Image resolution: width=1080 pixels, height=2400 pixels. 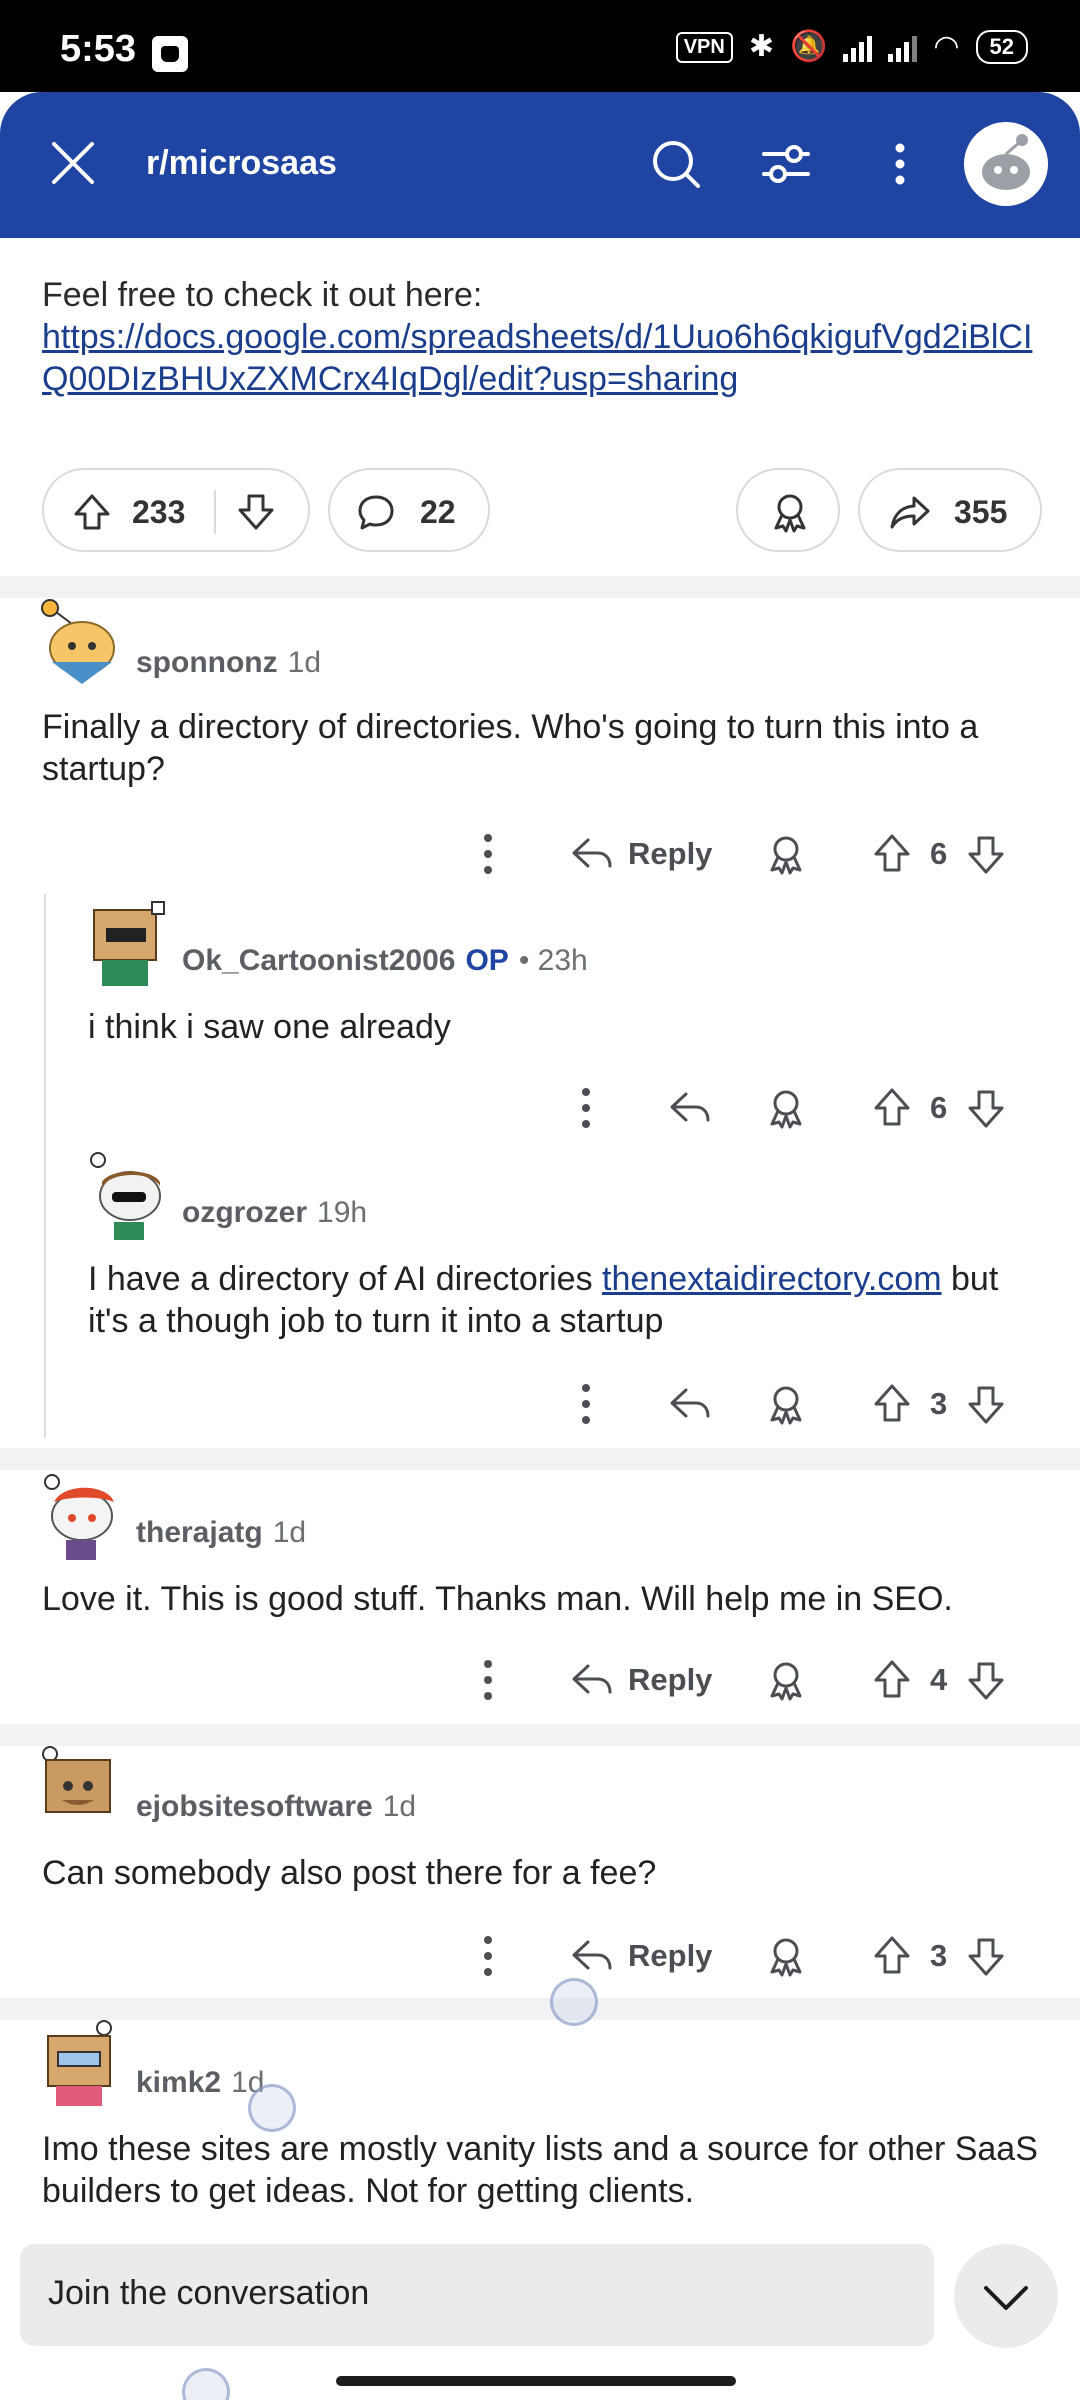 What do you see at coordinates (244, 1212) in the screenshot?
I see `username: ozgrozer` at bounding box center [244, 1212].